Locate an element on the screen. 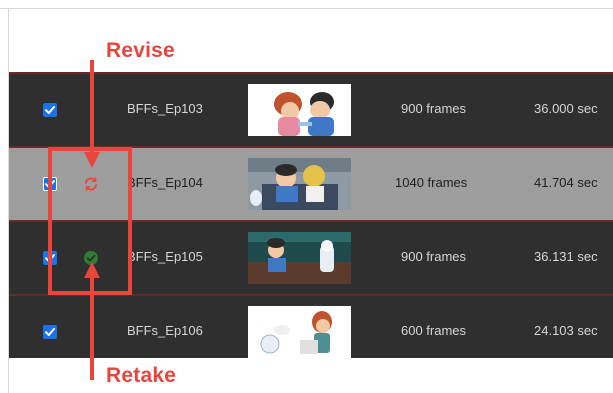 The image size is (613, 393). scene-name: BFFs_Ep103 is located at coordinates (165, 108).